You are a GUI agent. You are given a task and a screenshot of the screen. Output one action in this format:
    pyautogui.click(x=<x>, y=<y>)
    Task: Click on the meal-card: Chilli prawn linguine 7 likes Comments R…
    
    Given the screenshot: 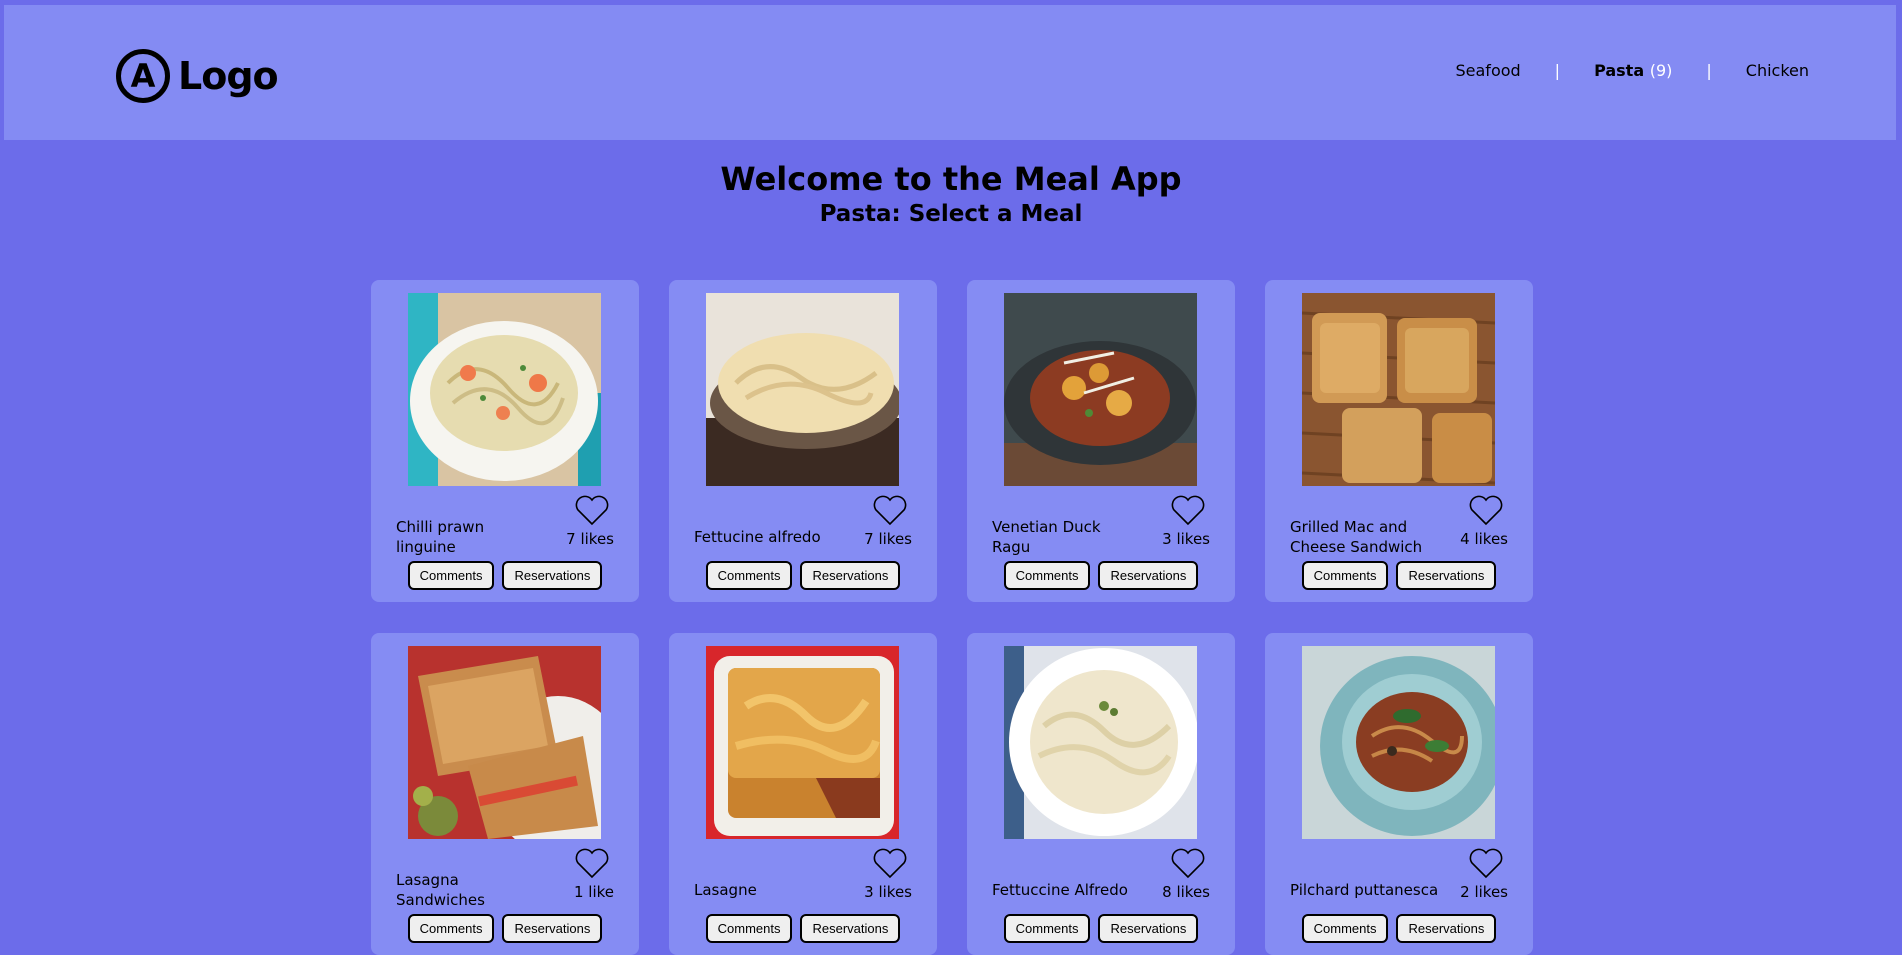 What is the action you would take?
    pyautogui.click(x=505, y=441)
    